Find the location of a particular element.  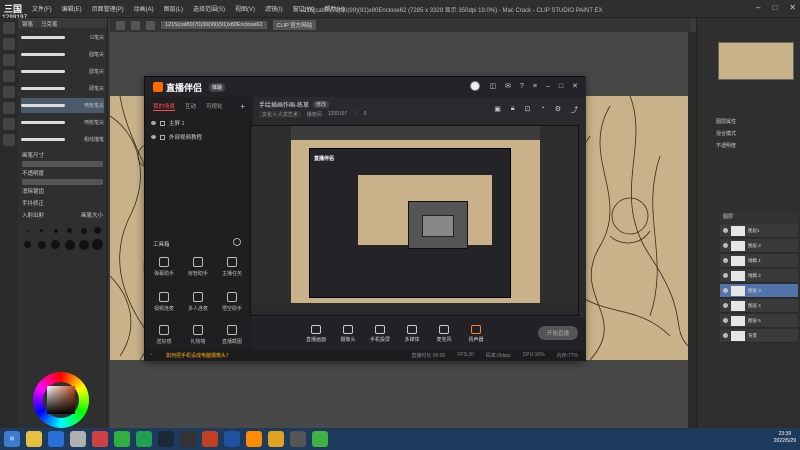

tool-favor: 送好感 is located at coordinates (164, 335).